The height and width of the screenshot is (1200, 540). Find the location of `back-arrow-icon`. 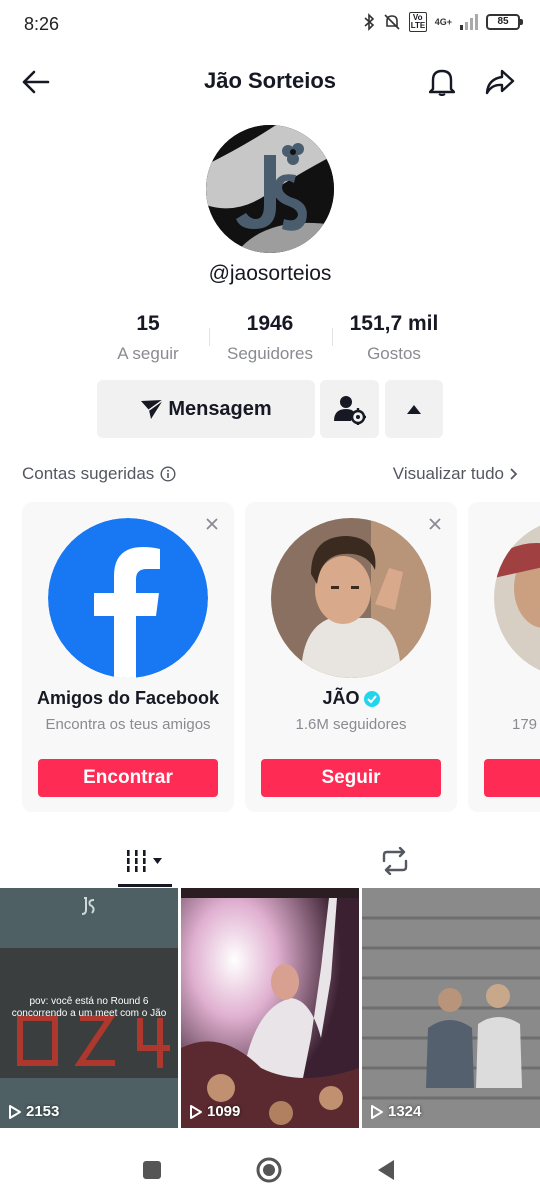

back-arrow-icon is located at coordinates (36, 82).